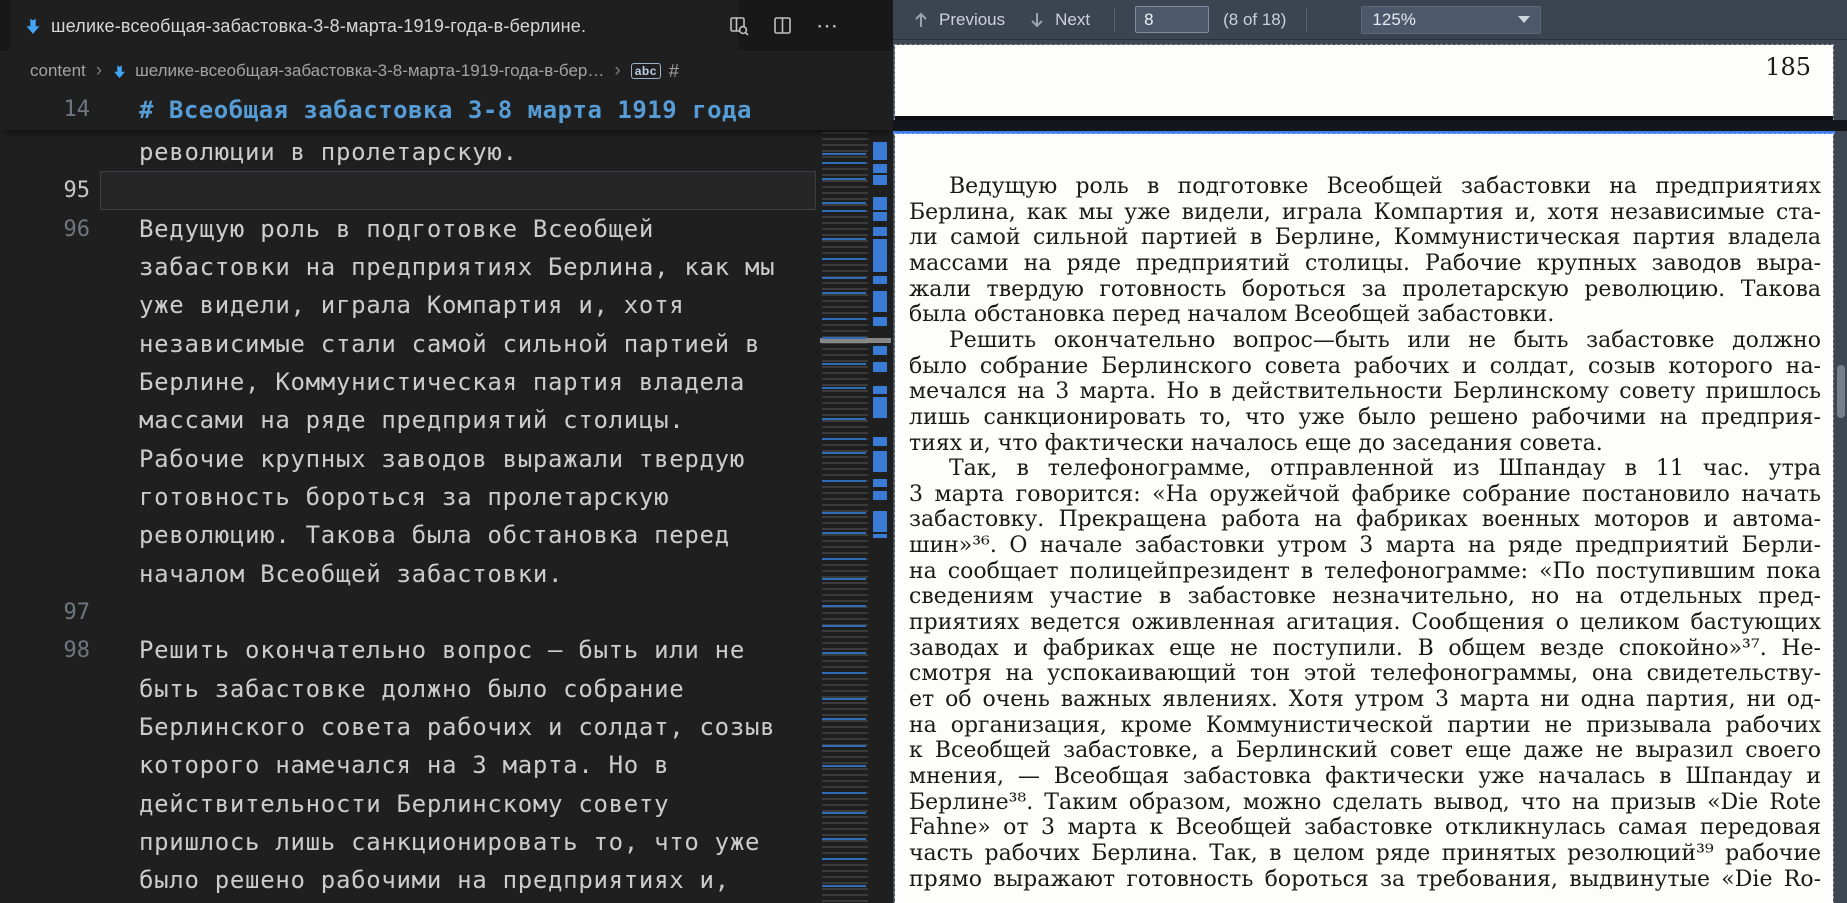 The width and height of the screenshot is (1847, 903). Describe the element at coordinates (404, 765) in the screenshot. I see `code-line-text: которого намечался на 3 марта. Но в` at that location.